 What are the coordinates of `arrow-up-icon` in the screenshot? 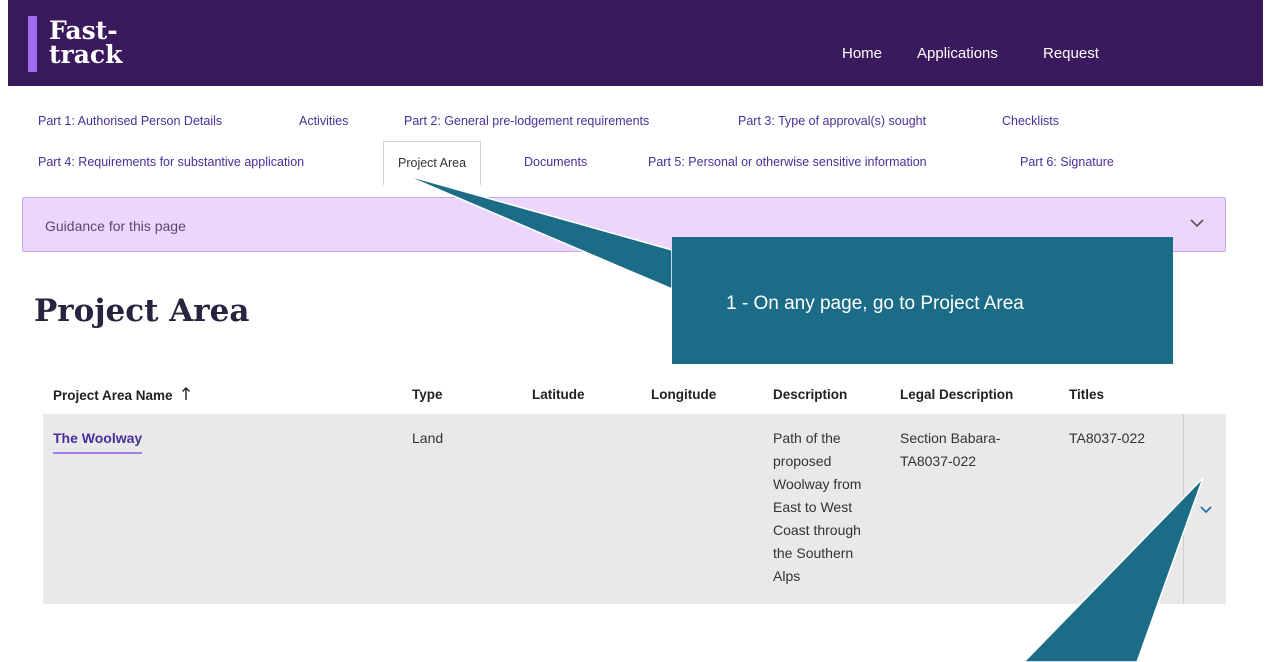 It's located at (186, 393).